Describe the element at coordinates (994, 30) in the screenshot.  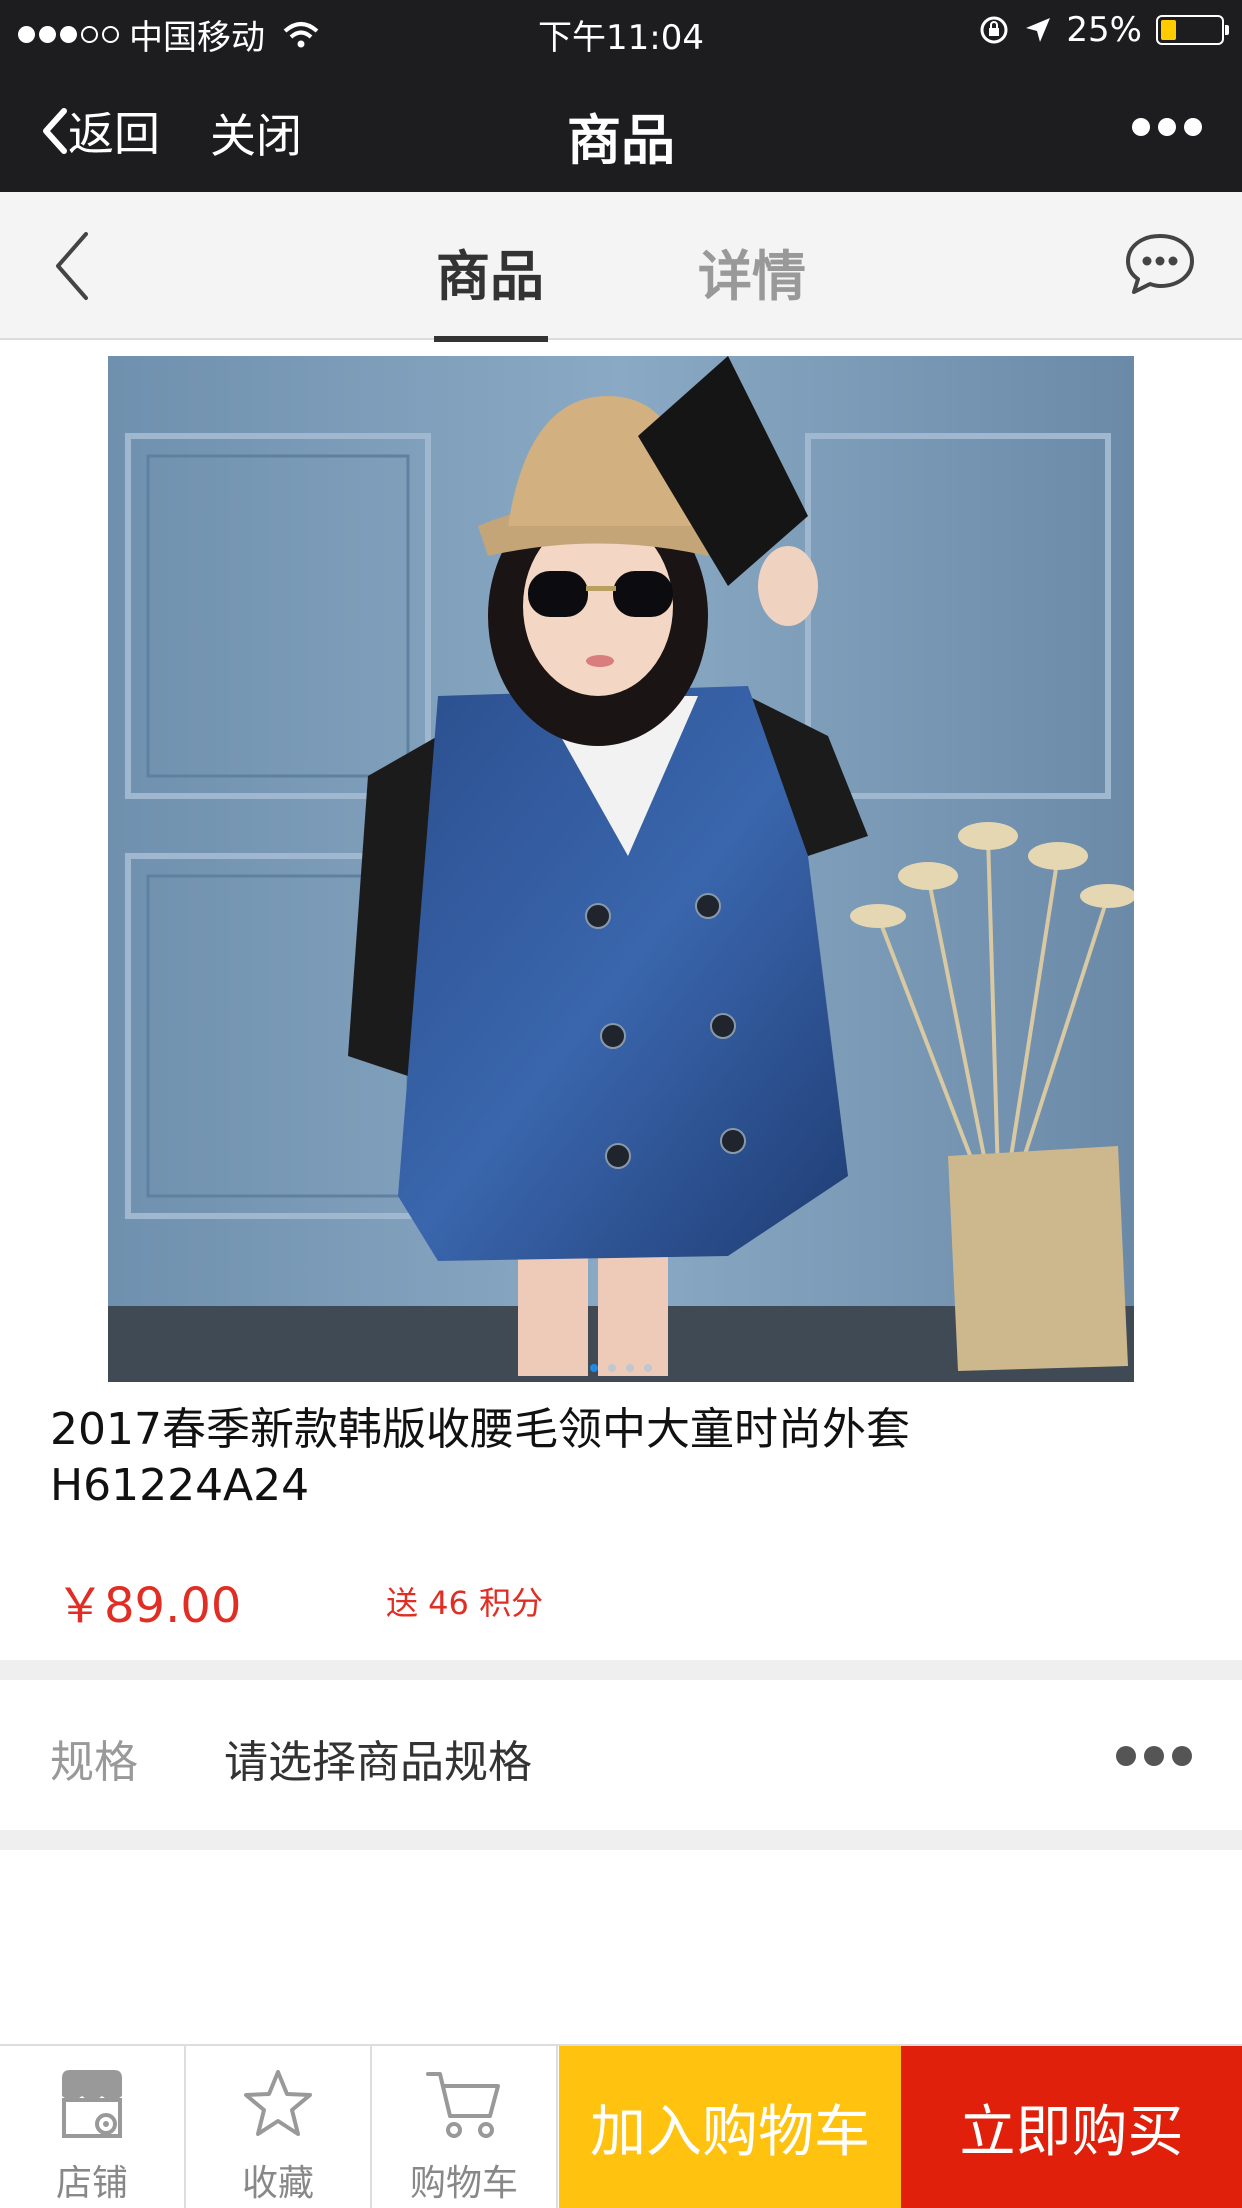
I see `orientation-lock-icon` at that location.